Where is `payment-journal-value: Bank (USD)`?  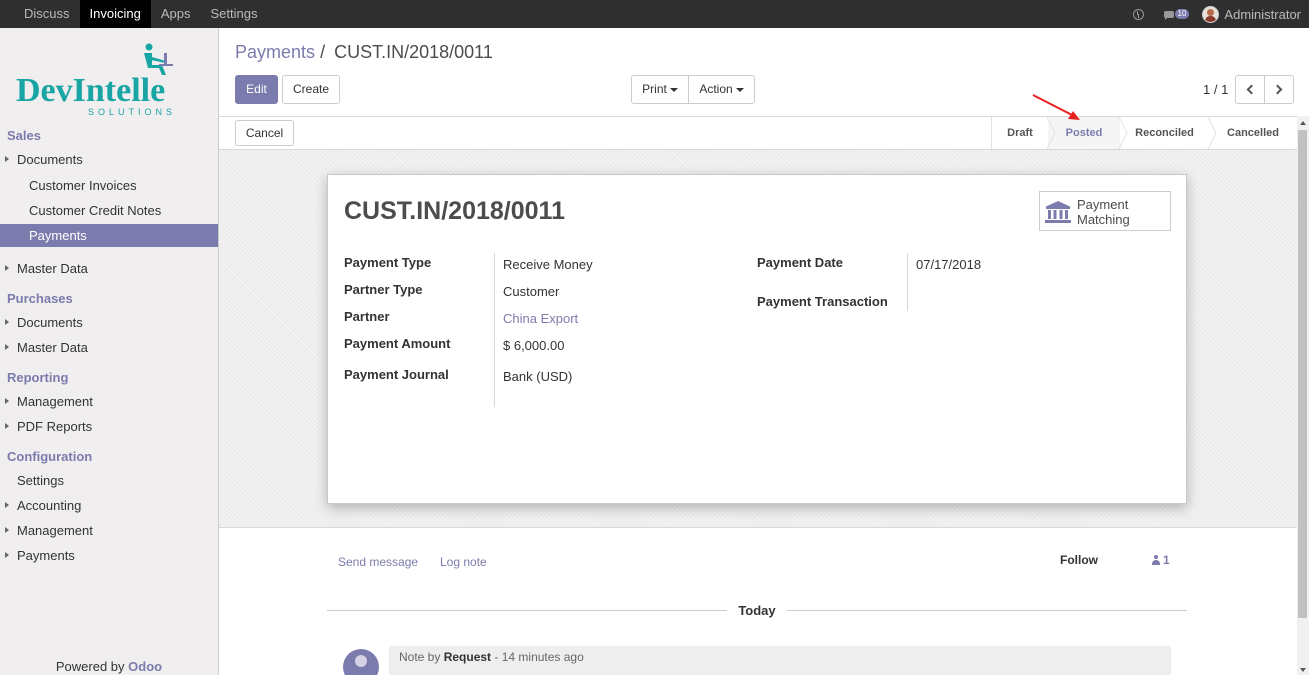
payment-journal-value: Bank (USD) is located at coordinates (537, 376).